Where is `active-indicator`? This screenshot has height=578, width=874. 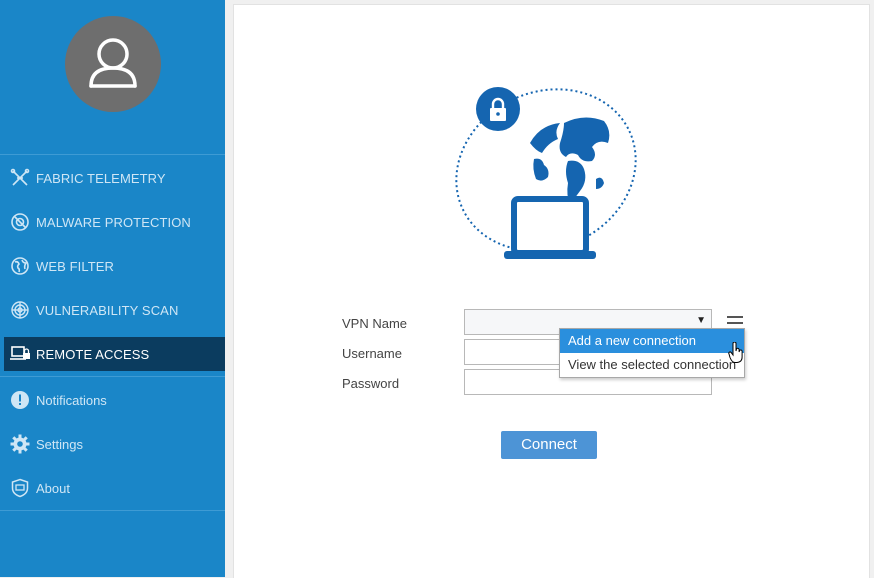
active-indicator is located at coordinates (2, 354).